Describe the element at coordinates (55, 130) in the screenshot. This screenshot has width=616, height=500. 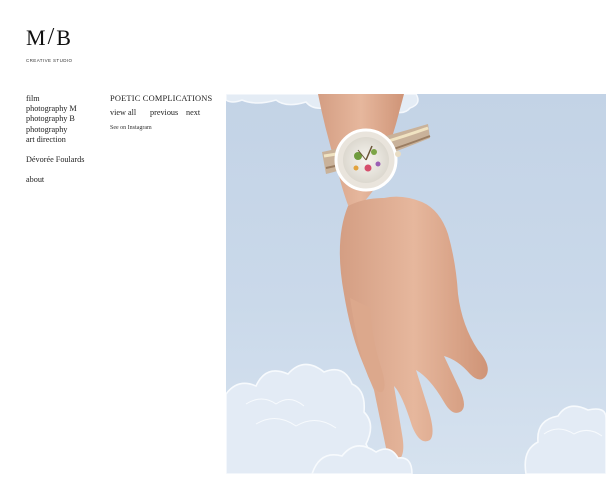
I see `nav-item-photography: photography` at that location.